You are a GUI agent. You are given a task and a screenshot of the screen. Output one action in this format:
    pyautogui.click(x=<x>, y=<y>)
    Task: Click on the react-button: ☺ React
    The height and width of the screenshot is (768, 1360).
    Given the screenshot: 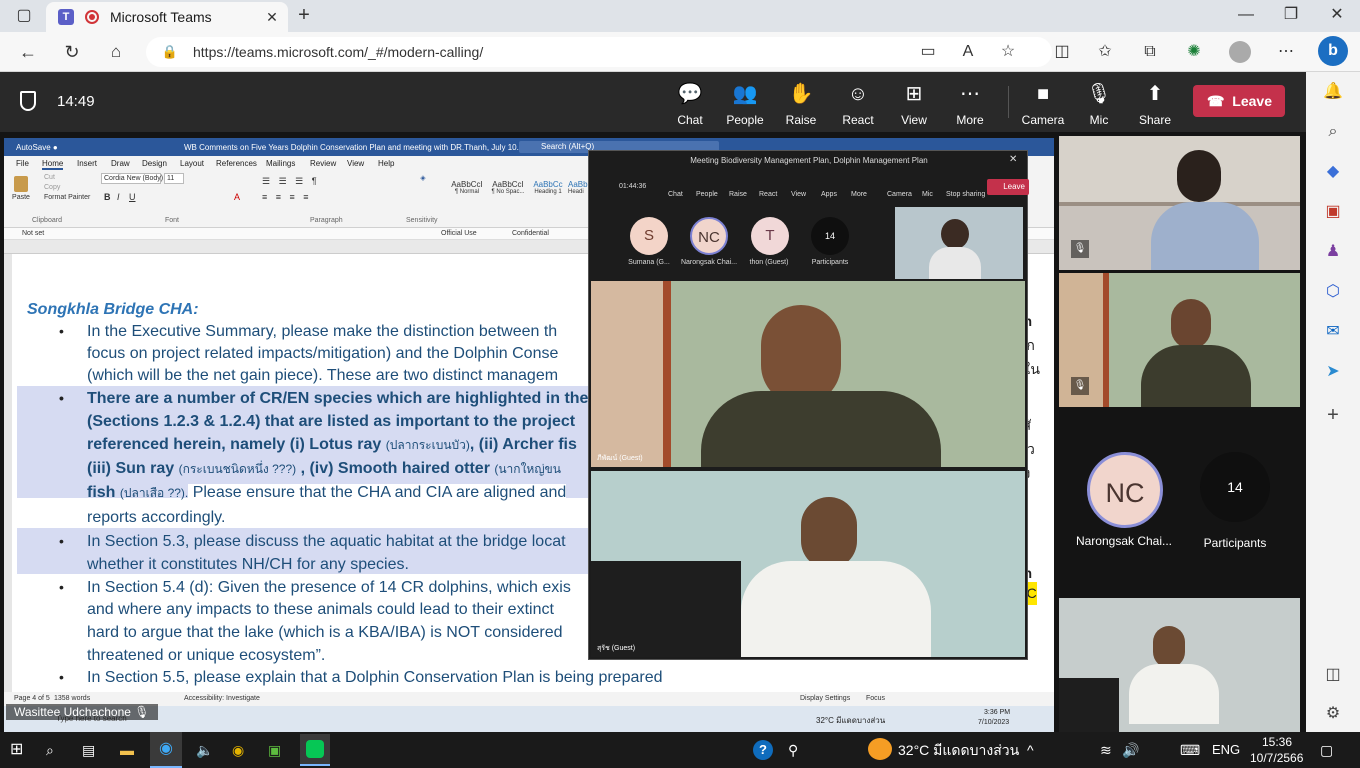 What is the action you would take?
    pyautogui.click(x=858, y=104)
    